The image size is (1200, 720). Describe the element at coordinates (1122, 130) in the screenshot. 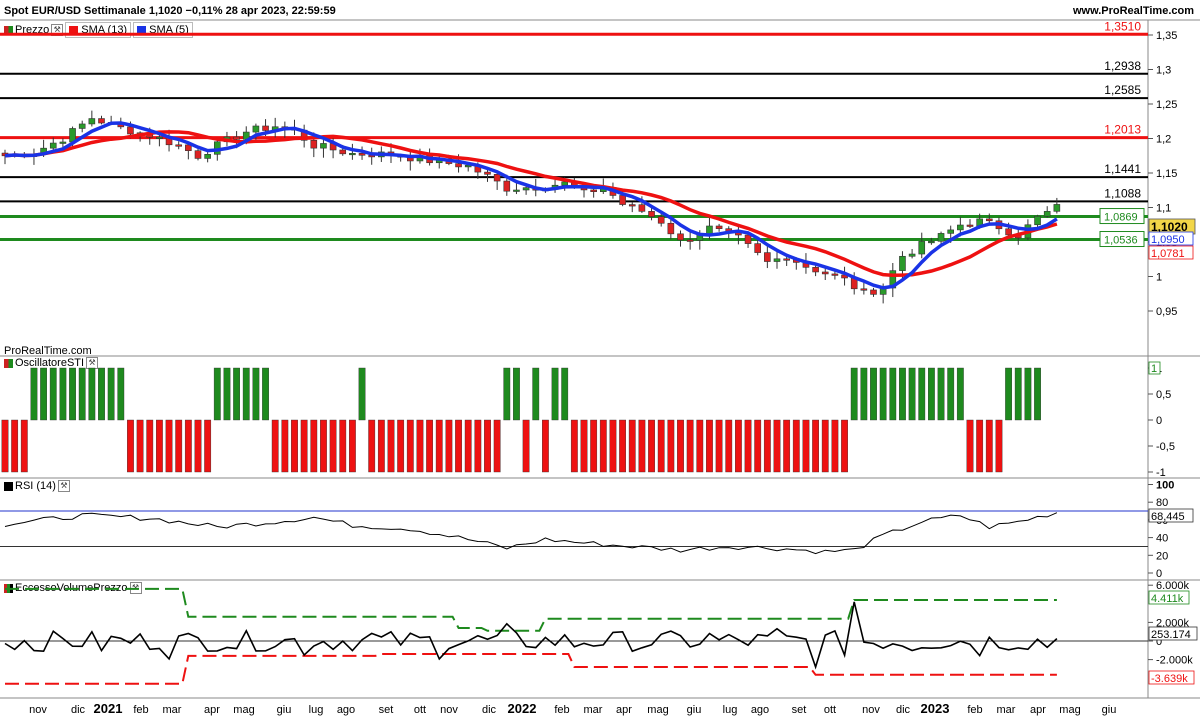

I see `level-label-3: 1,2013` at that location.